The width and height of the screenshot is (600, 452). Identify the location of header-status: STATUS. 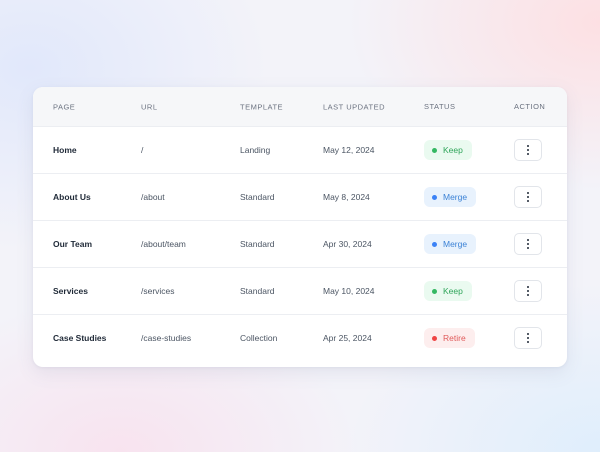
(440, 106).